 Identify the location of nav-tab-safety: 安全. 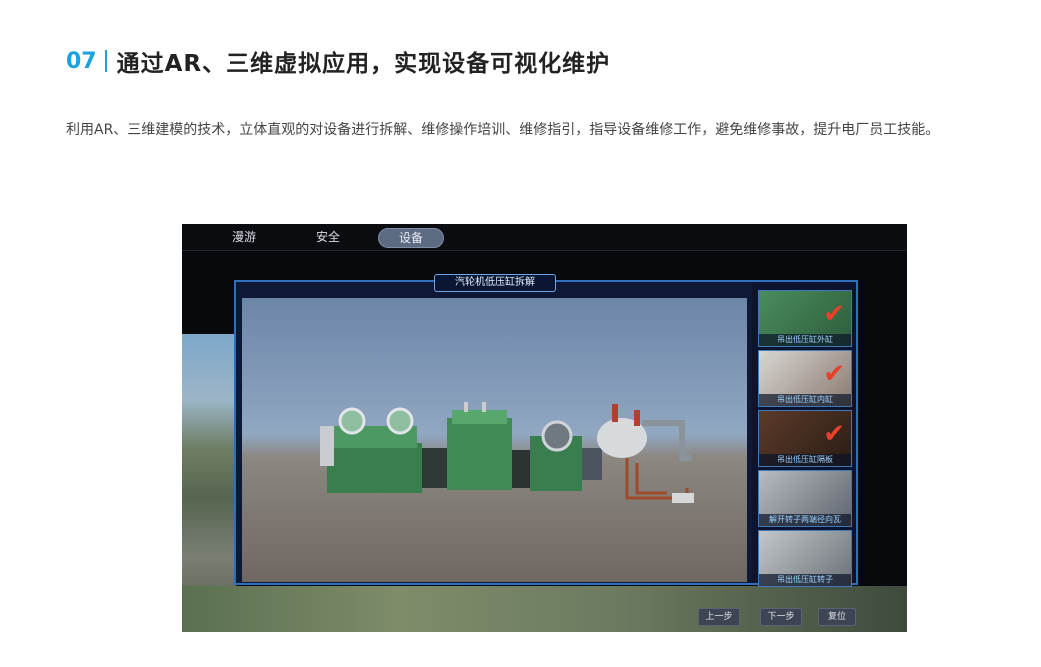
(328, 237).